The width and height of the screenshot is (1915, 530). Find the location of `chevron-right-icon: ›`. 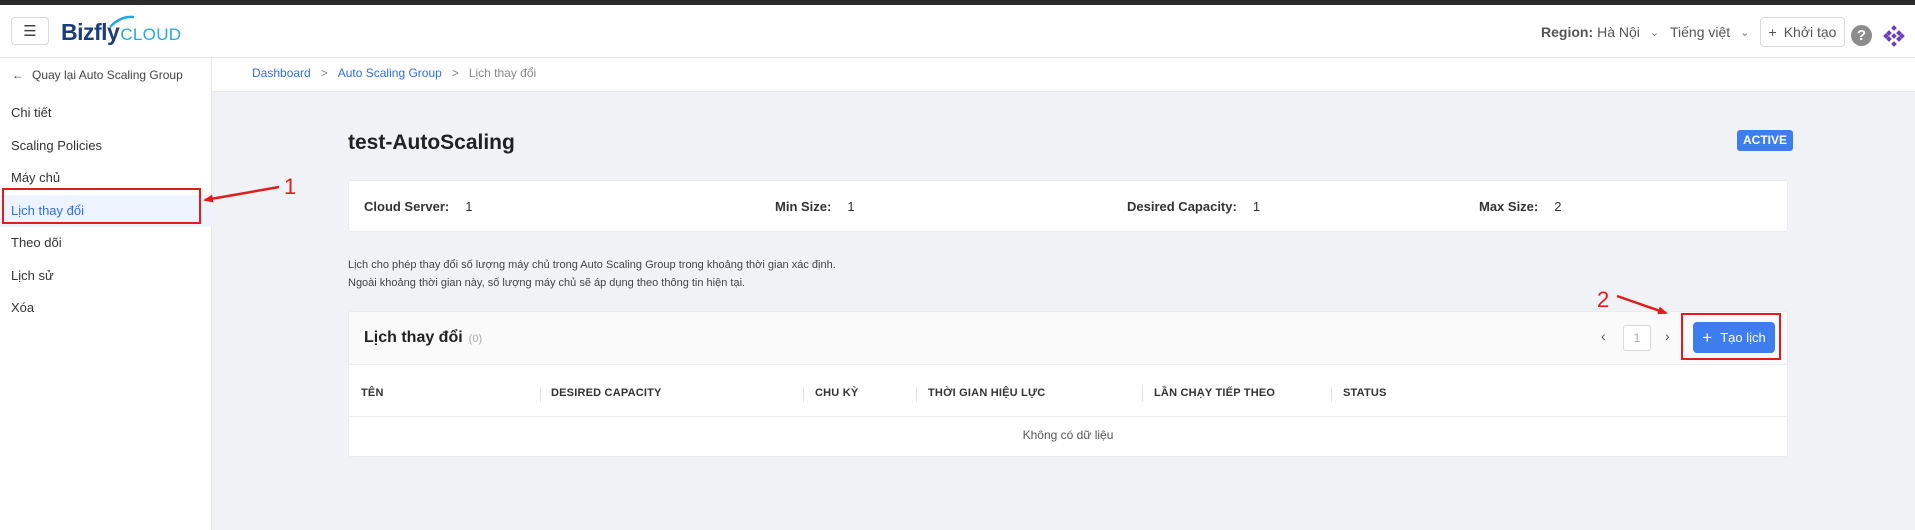

chevron-right-icon: › is located at coordinates (1667, 336).